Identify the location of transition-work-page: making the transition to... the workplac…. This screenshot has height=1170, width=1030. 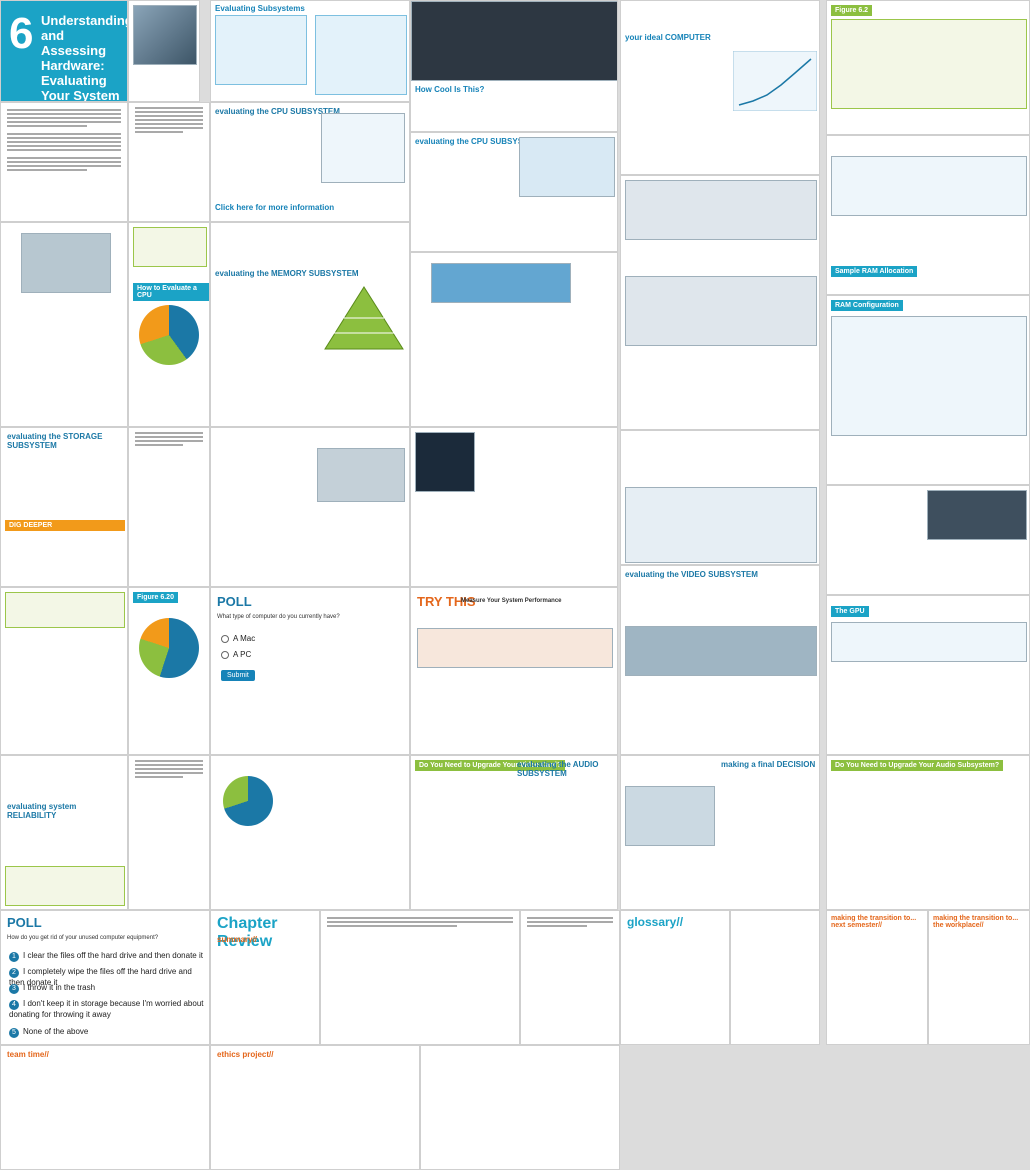
(979, 977).